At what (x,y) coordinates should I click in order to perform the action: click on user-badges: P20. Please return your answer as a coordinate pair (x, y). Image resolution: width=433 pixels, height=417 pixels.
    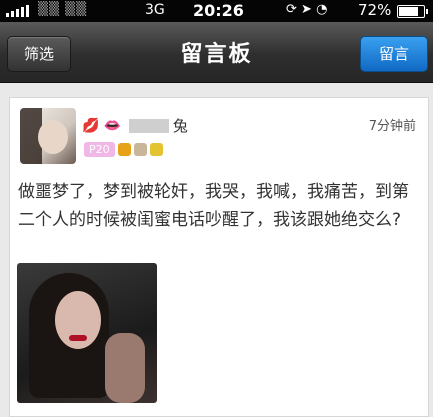
    Looking at the image, I should click on (123, 149).